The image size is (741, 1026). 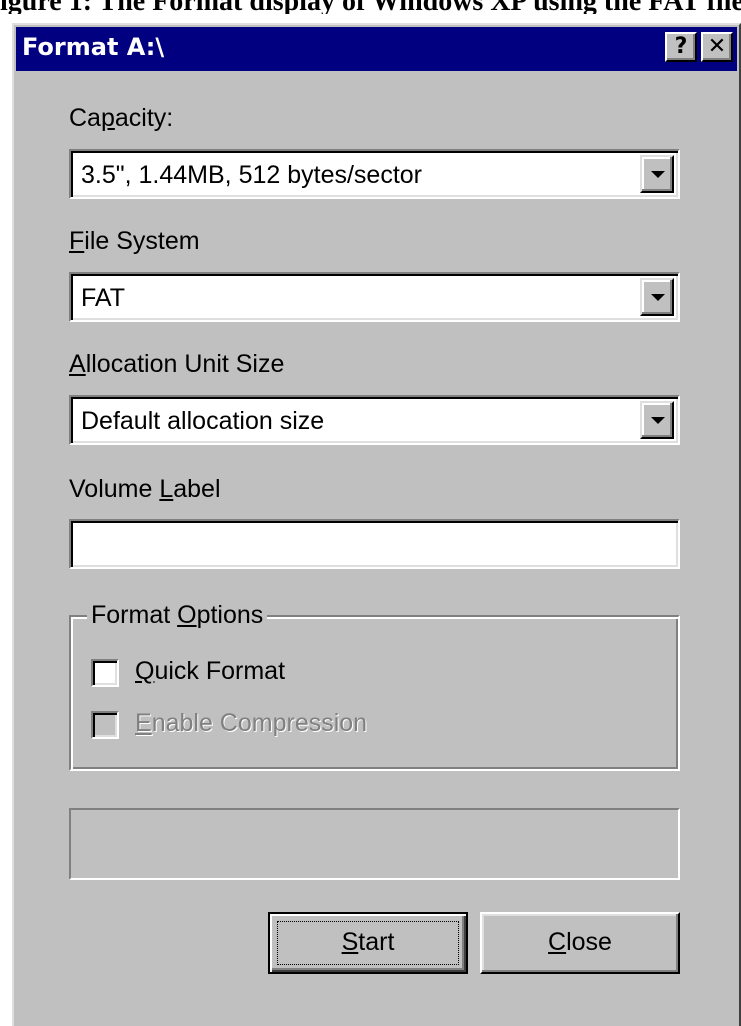 What do you see at coordinates (77, 241) in the screenshot?
I see `file-system-label-accesskey: F` at bounding box center [77, 241].